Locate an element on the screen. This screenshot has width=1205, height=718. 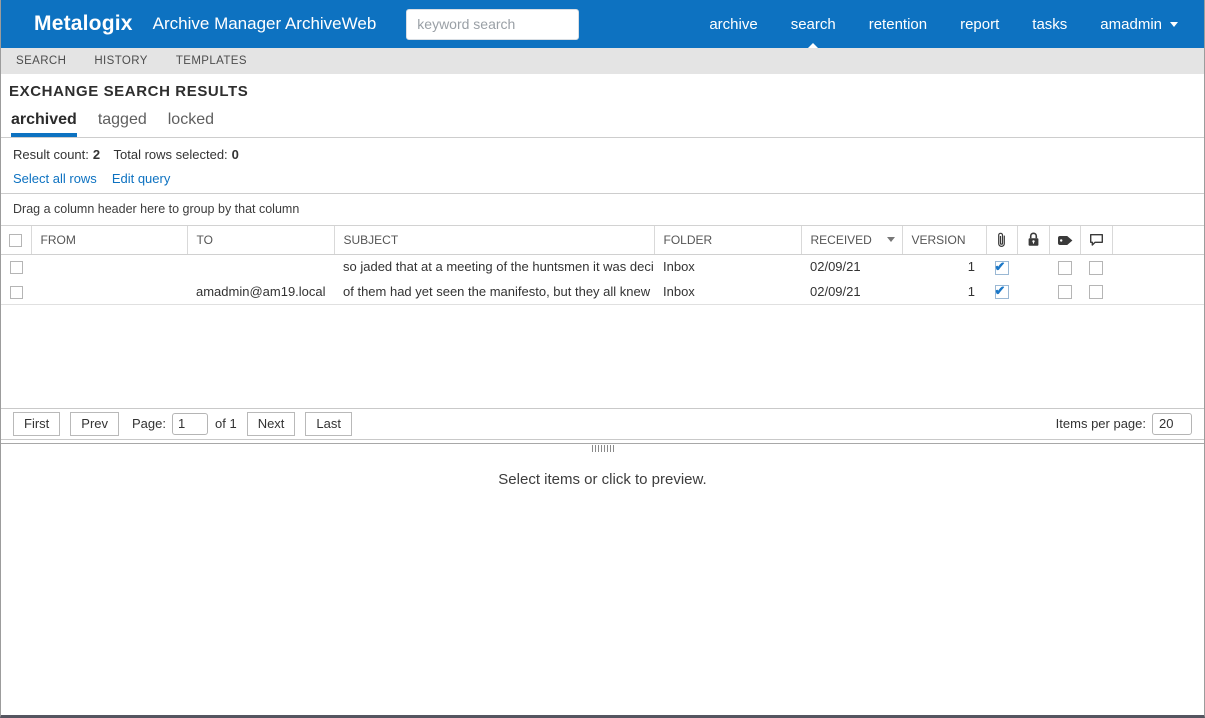
preview-splitter is located at coordinates (602, 447).